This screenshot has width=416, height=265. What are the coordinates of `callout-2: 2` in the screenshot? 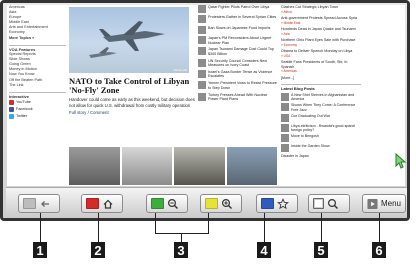 It's located at (98, 250).